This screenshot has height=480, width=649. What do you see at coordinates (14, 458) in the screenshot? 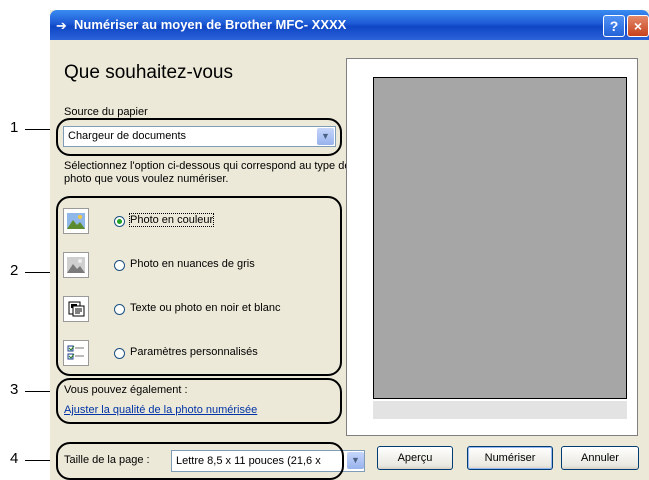
I see `callout-4: 4` at bounding box center [14, 458].